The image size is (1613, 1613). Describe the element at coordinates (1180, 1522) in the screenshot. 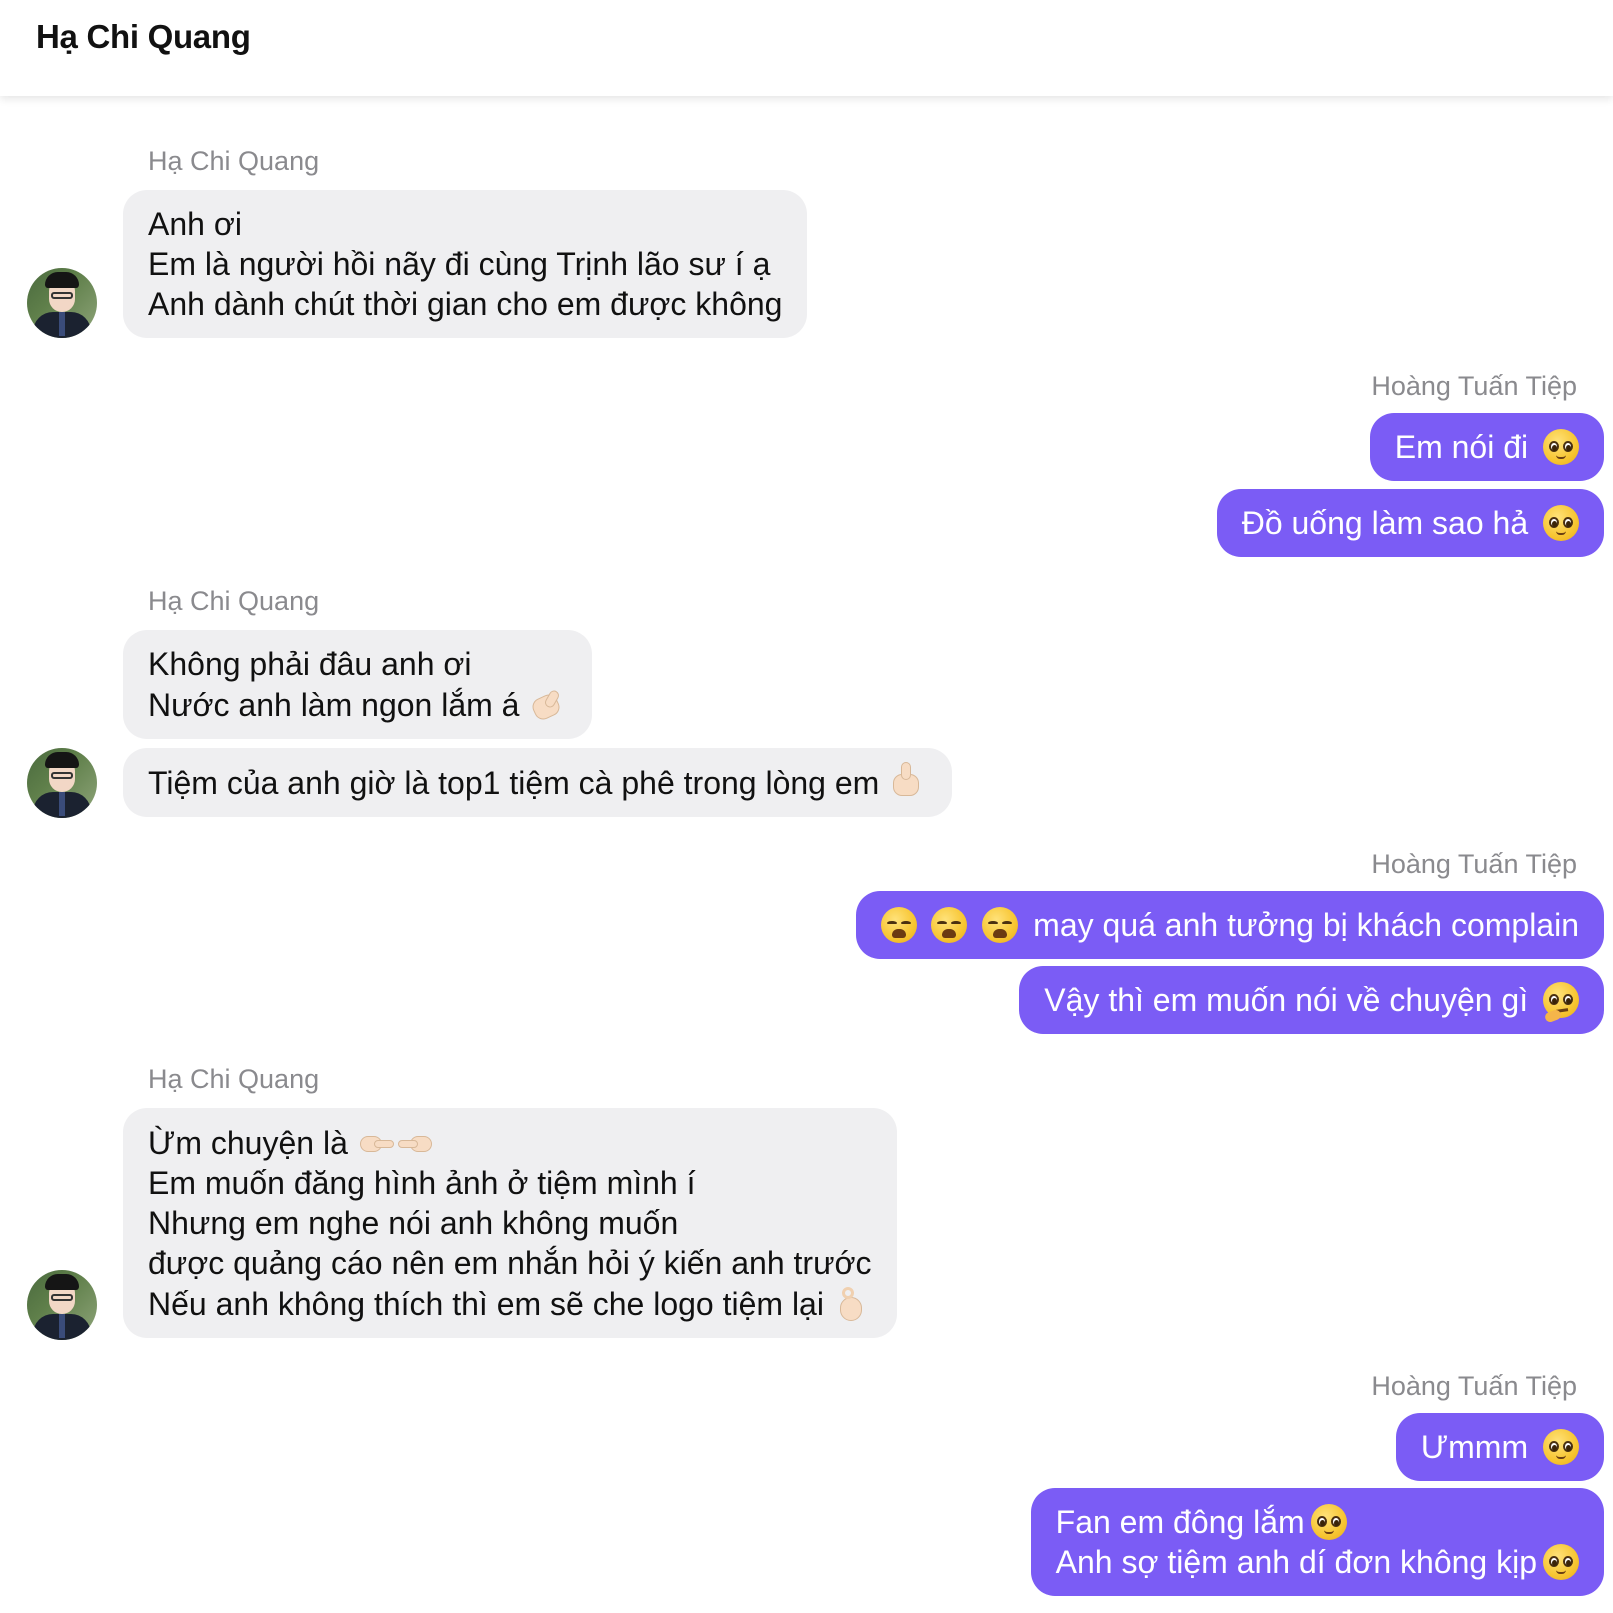

I see `message-text: Fan em đông lắm` at that location.